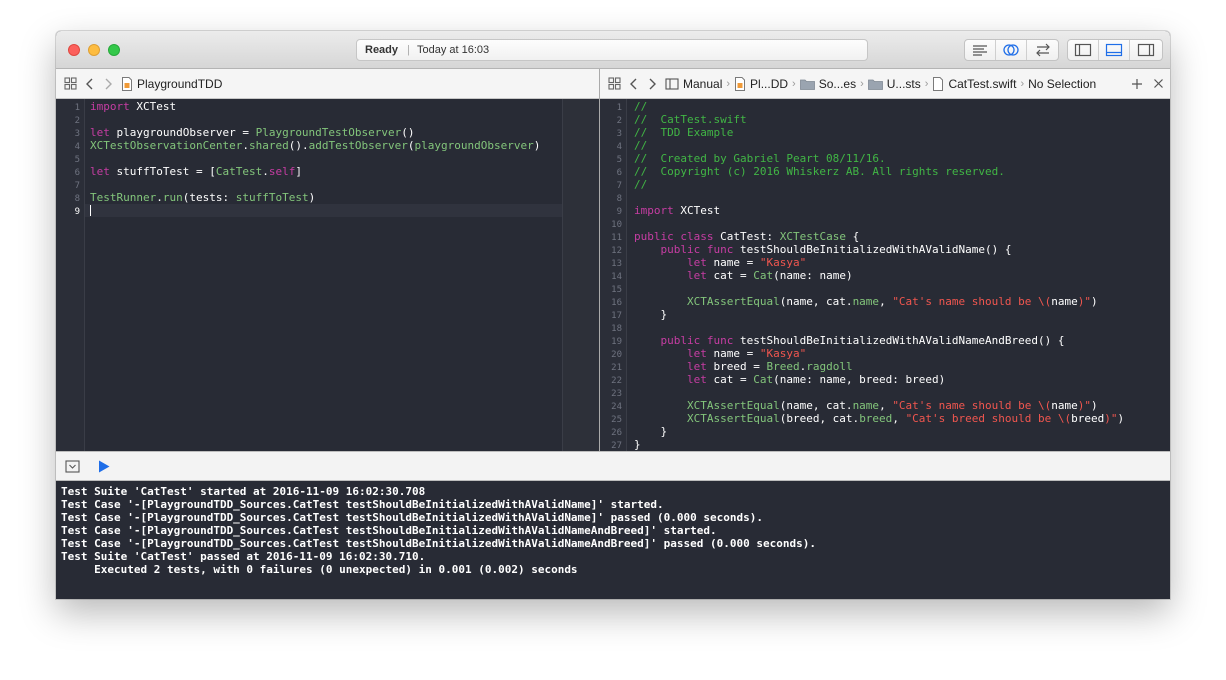 The height and width of the screenshot is (680, 1226). What do you see at coordinates (1094, 405) in the screenshot?
I see `code-token: )` at bounding box center [1094, 405].